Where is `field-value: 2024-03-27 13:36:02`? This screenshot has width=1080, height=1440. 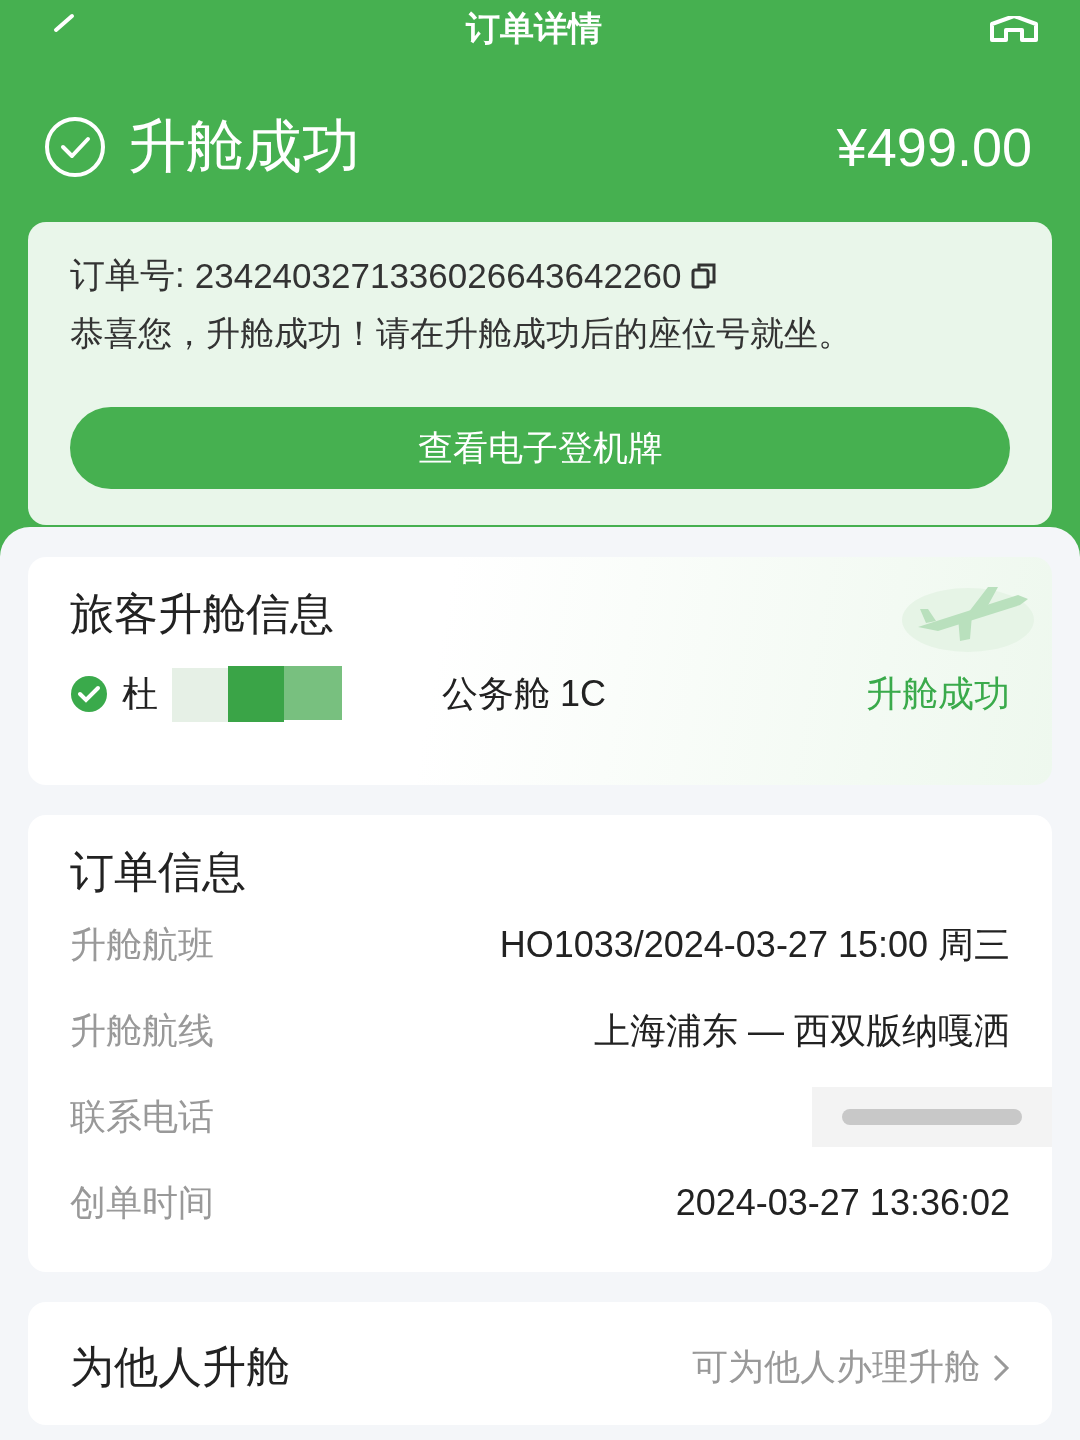 field-value: 2024-03-27 13:36:02 is located at coordinates (842, 1203).